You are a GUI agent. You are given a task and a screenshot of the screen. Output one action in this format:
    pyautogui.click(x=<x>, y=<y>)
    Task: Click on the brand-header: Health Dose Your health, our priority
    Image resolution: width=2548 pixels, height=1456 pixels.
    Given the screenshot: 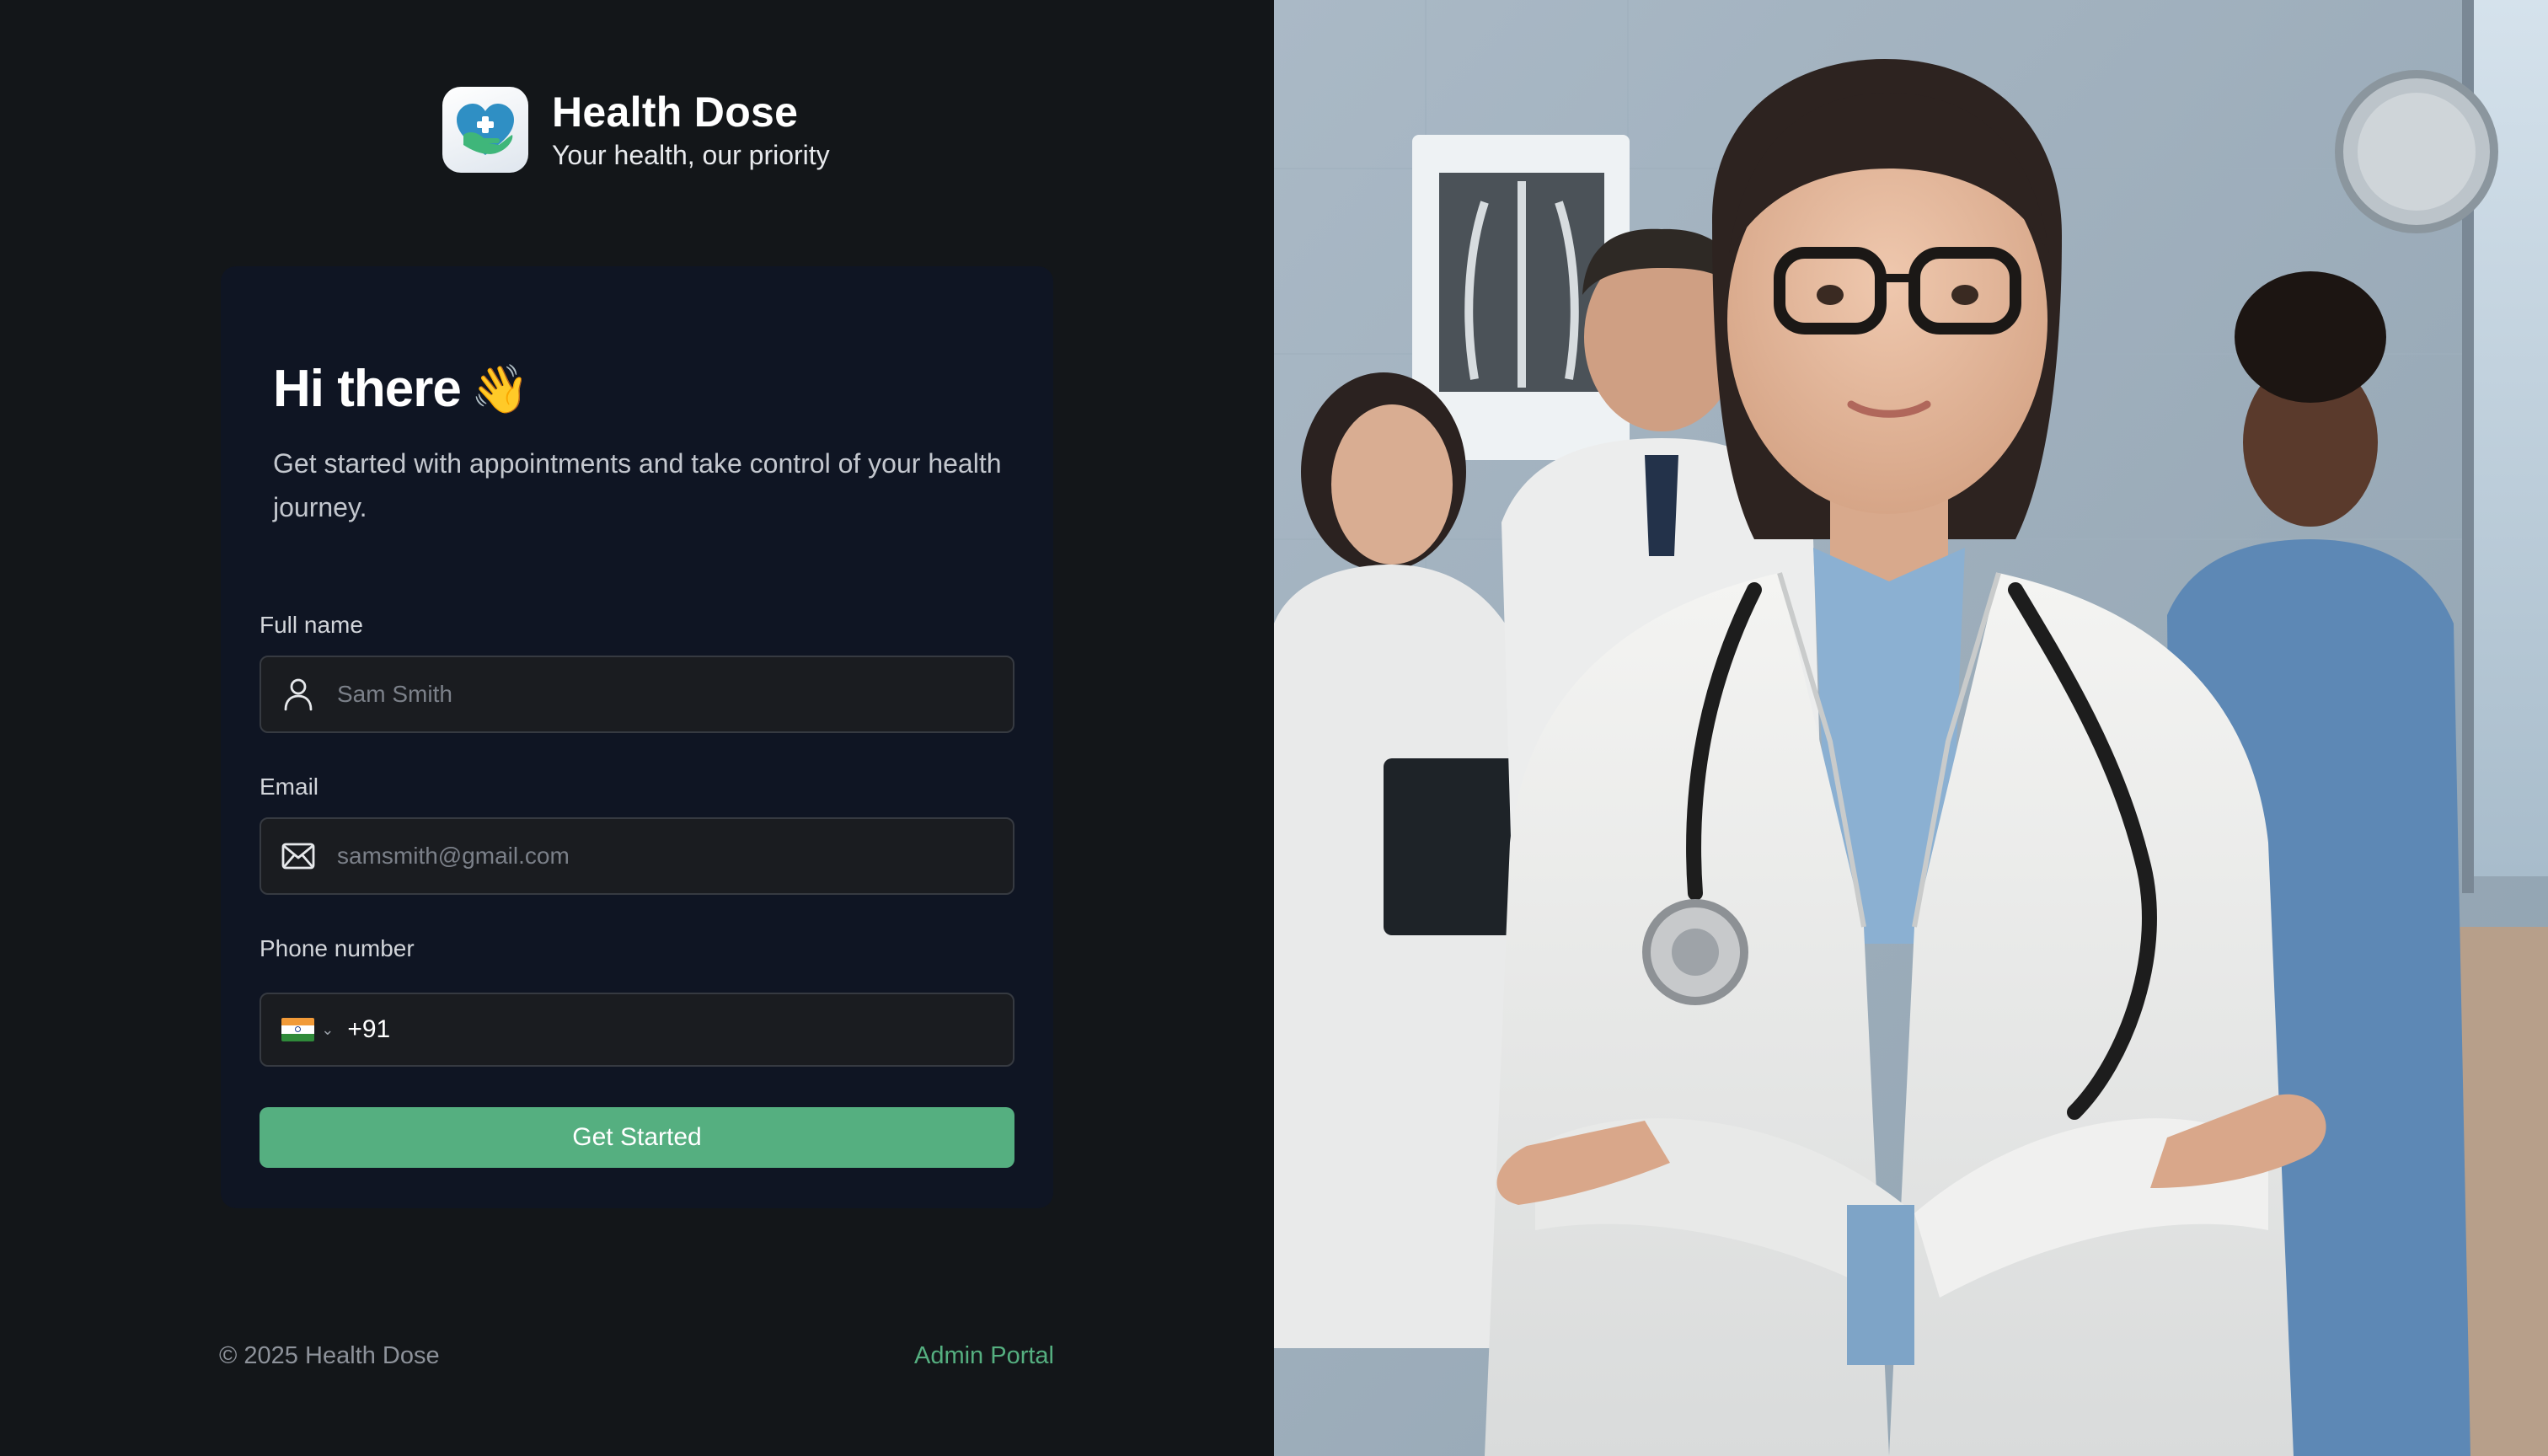 What is the action you would take?
    pyautogui.click(x=636, y=130)
    